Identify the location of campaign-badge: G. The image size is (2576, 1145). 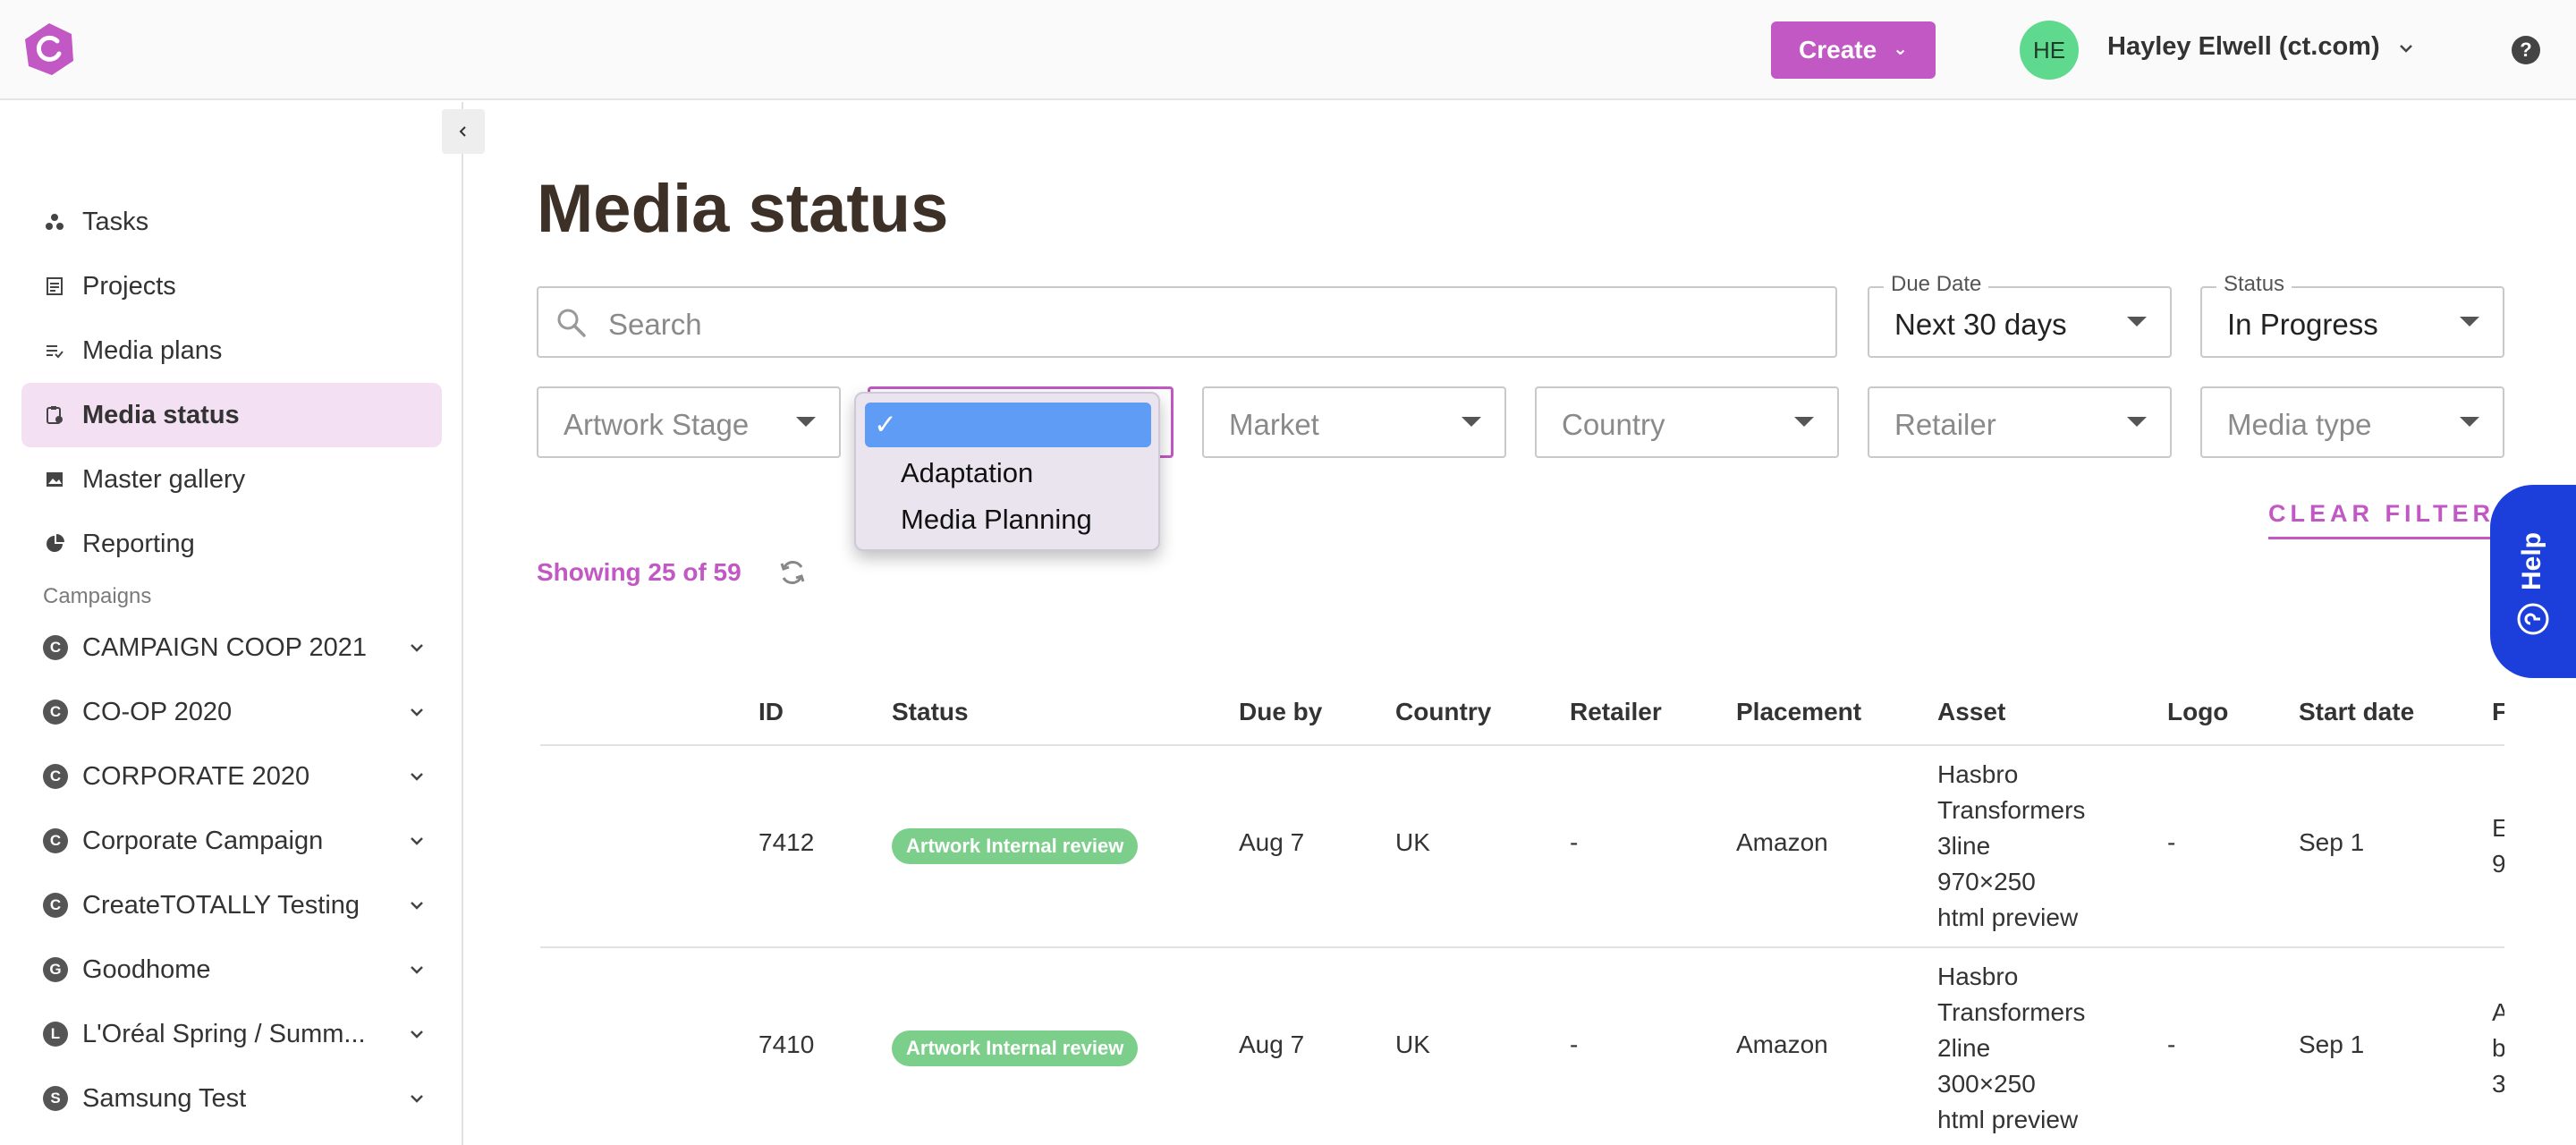
(55, 969).